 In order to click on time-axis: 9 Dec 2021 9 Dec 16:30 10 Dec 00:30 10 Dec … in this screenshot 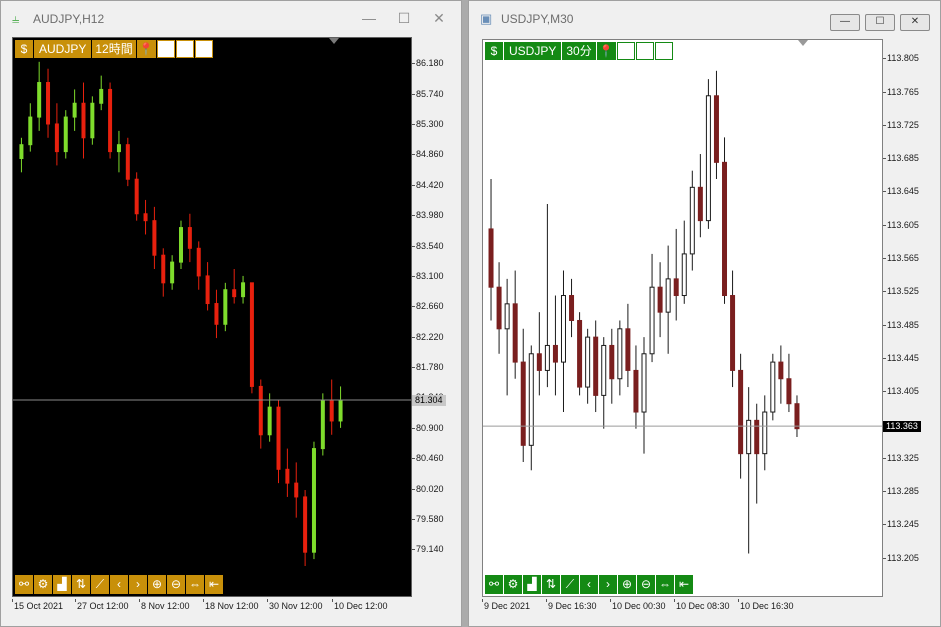, I will do `click(692, 608)`.